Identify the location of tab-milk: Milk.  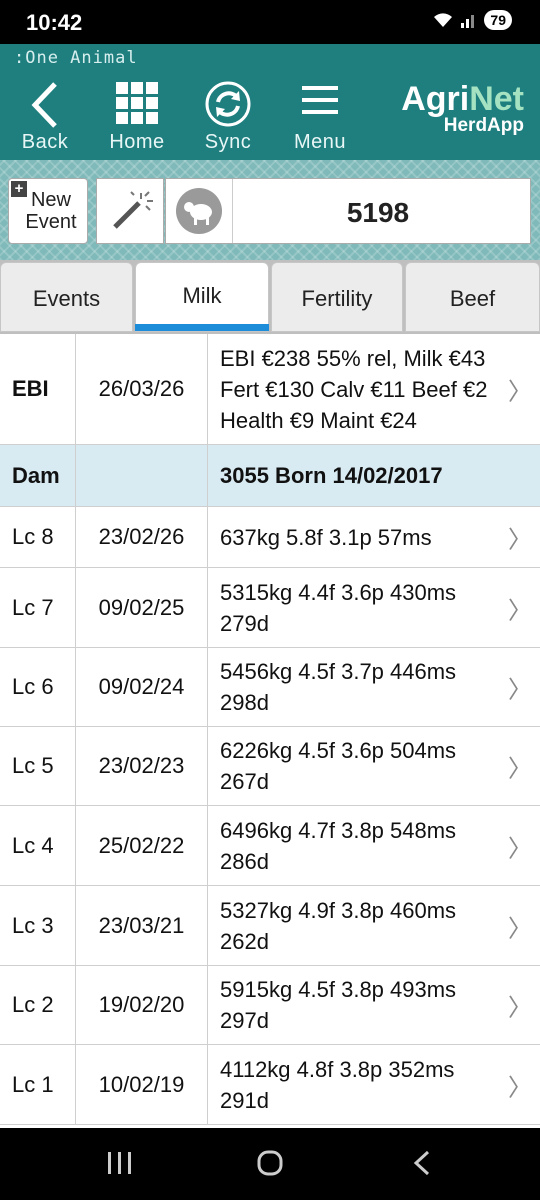
(202, 297).